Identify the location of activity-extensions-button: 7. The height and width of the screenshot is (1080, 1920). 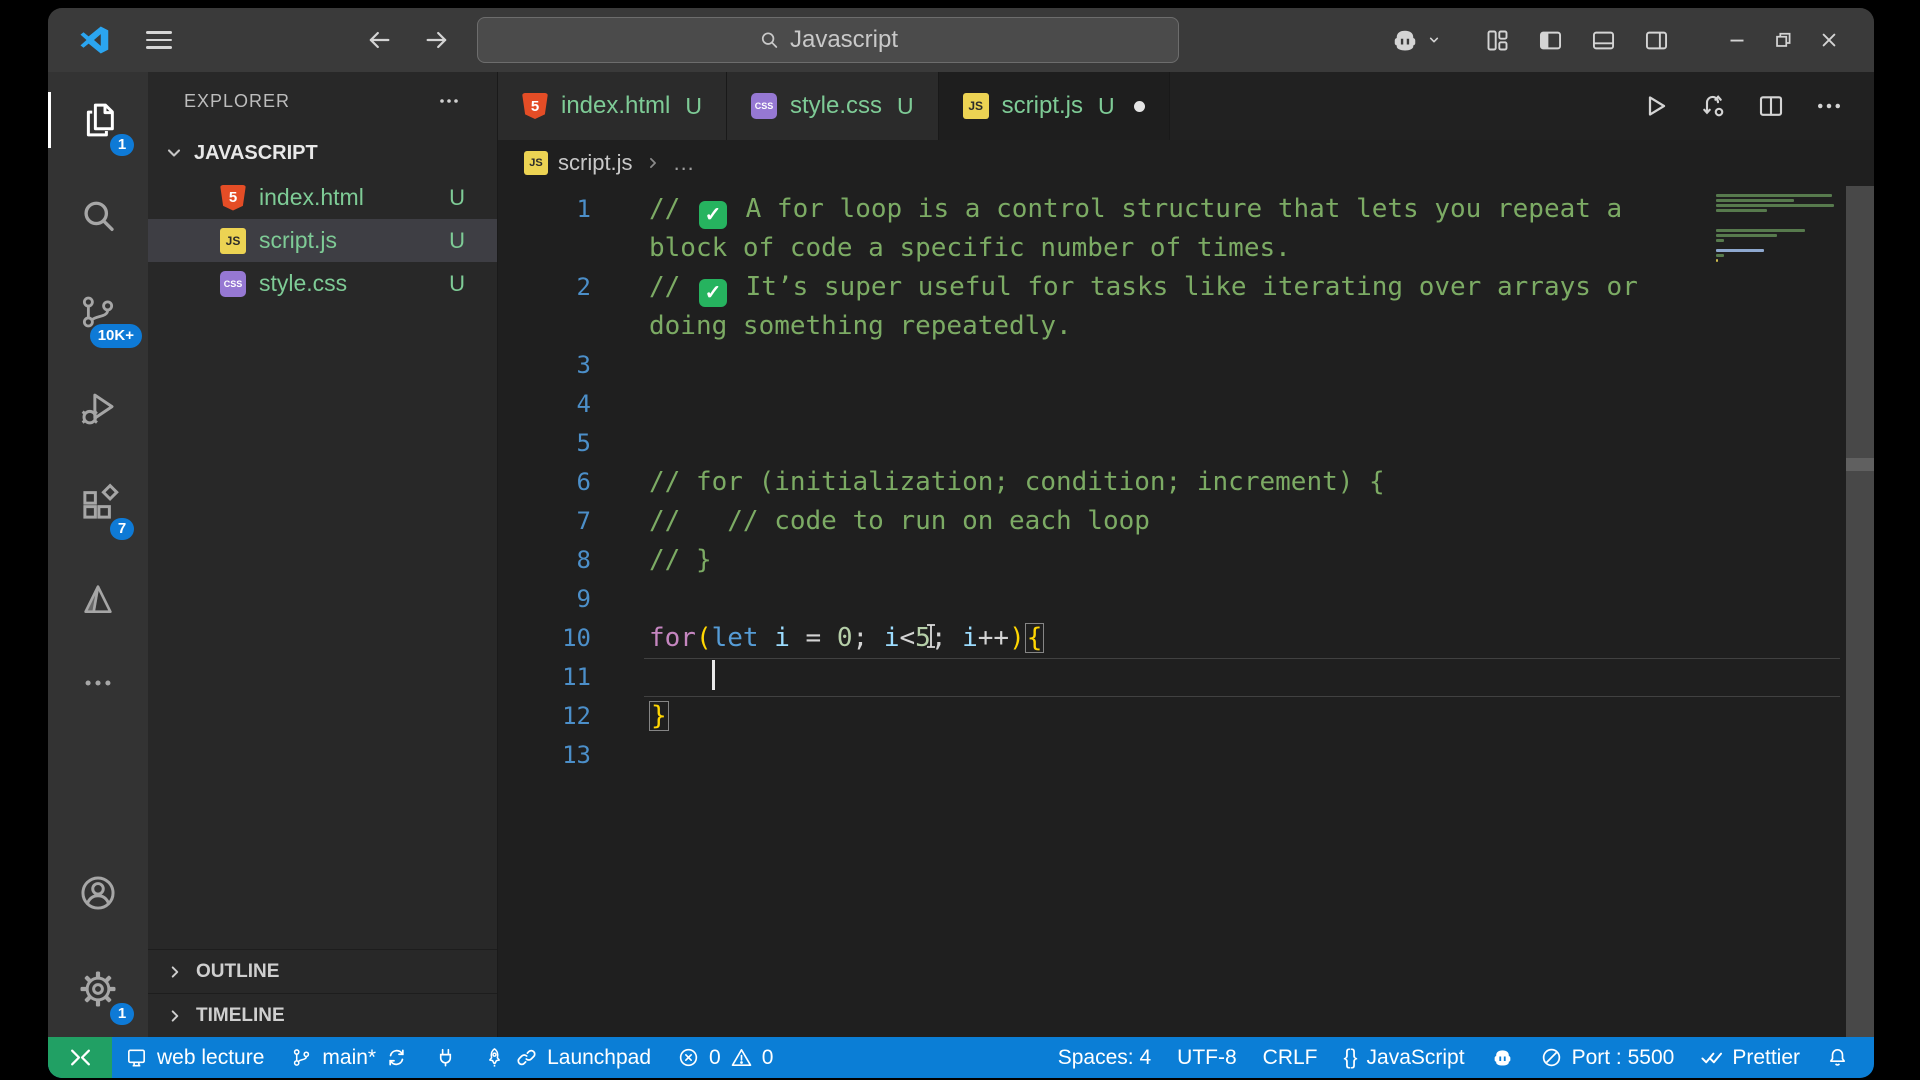
(98, 504).